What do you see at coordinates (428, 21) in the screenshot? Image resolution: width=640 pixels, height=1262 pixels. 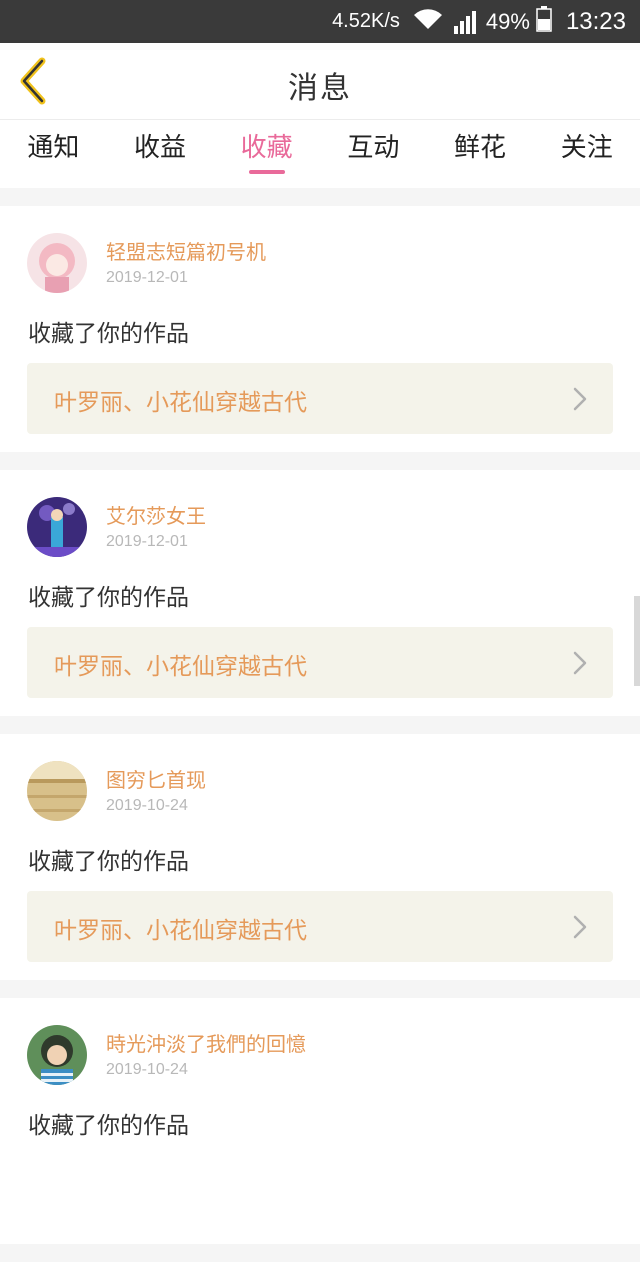 I see `wifi-icon` at bounding box center [428, 21].